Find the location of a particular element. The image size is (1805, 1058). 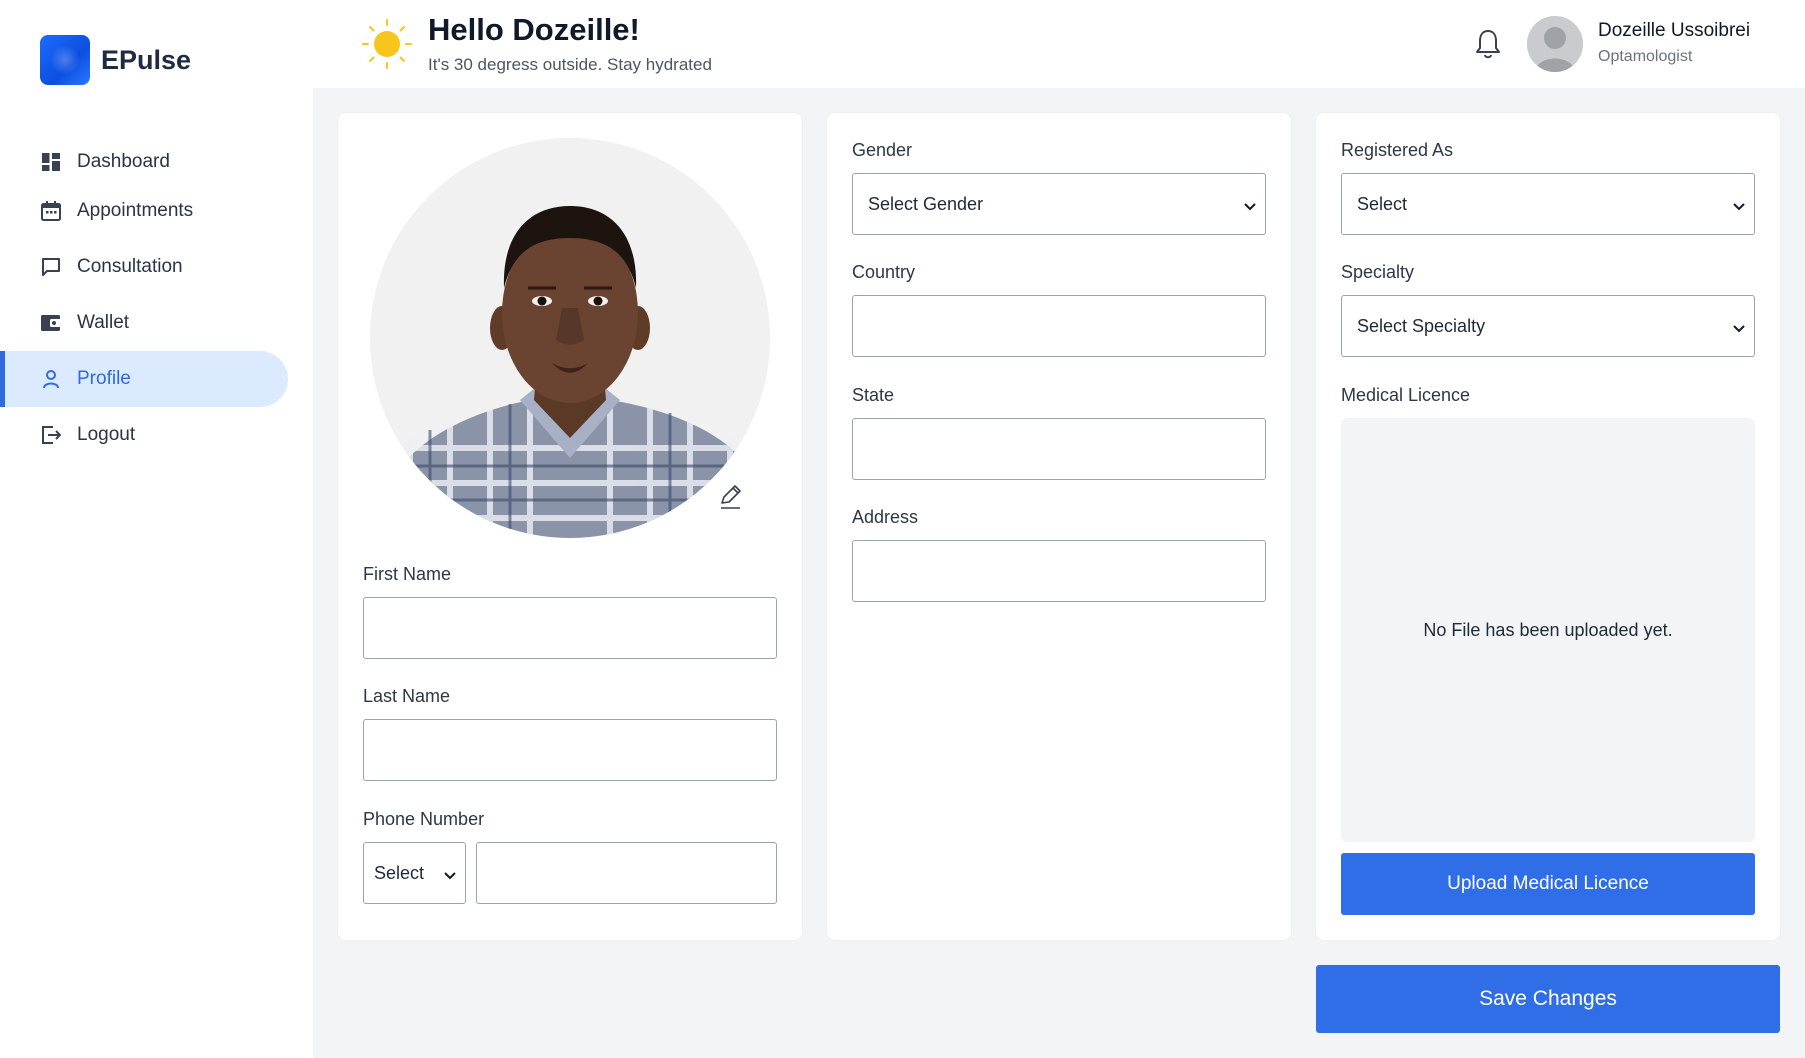

state-label: State is located at coordinates (873, 395).